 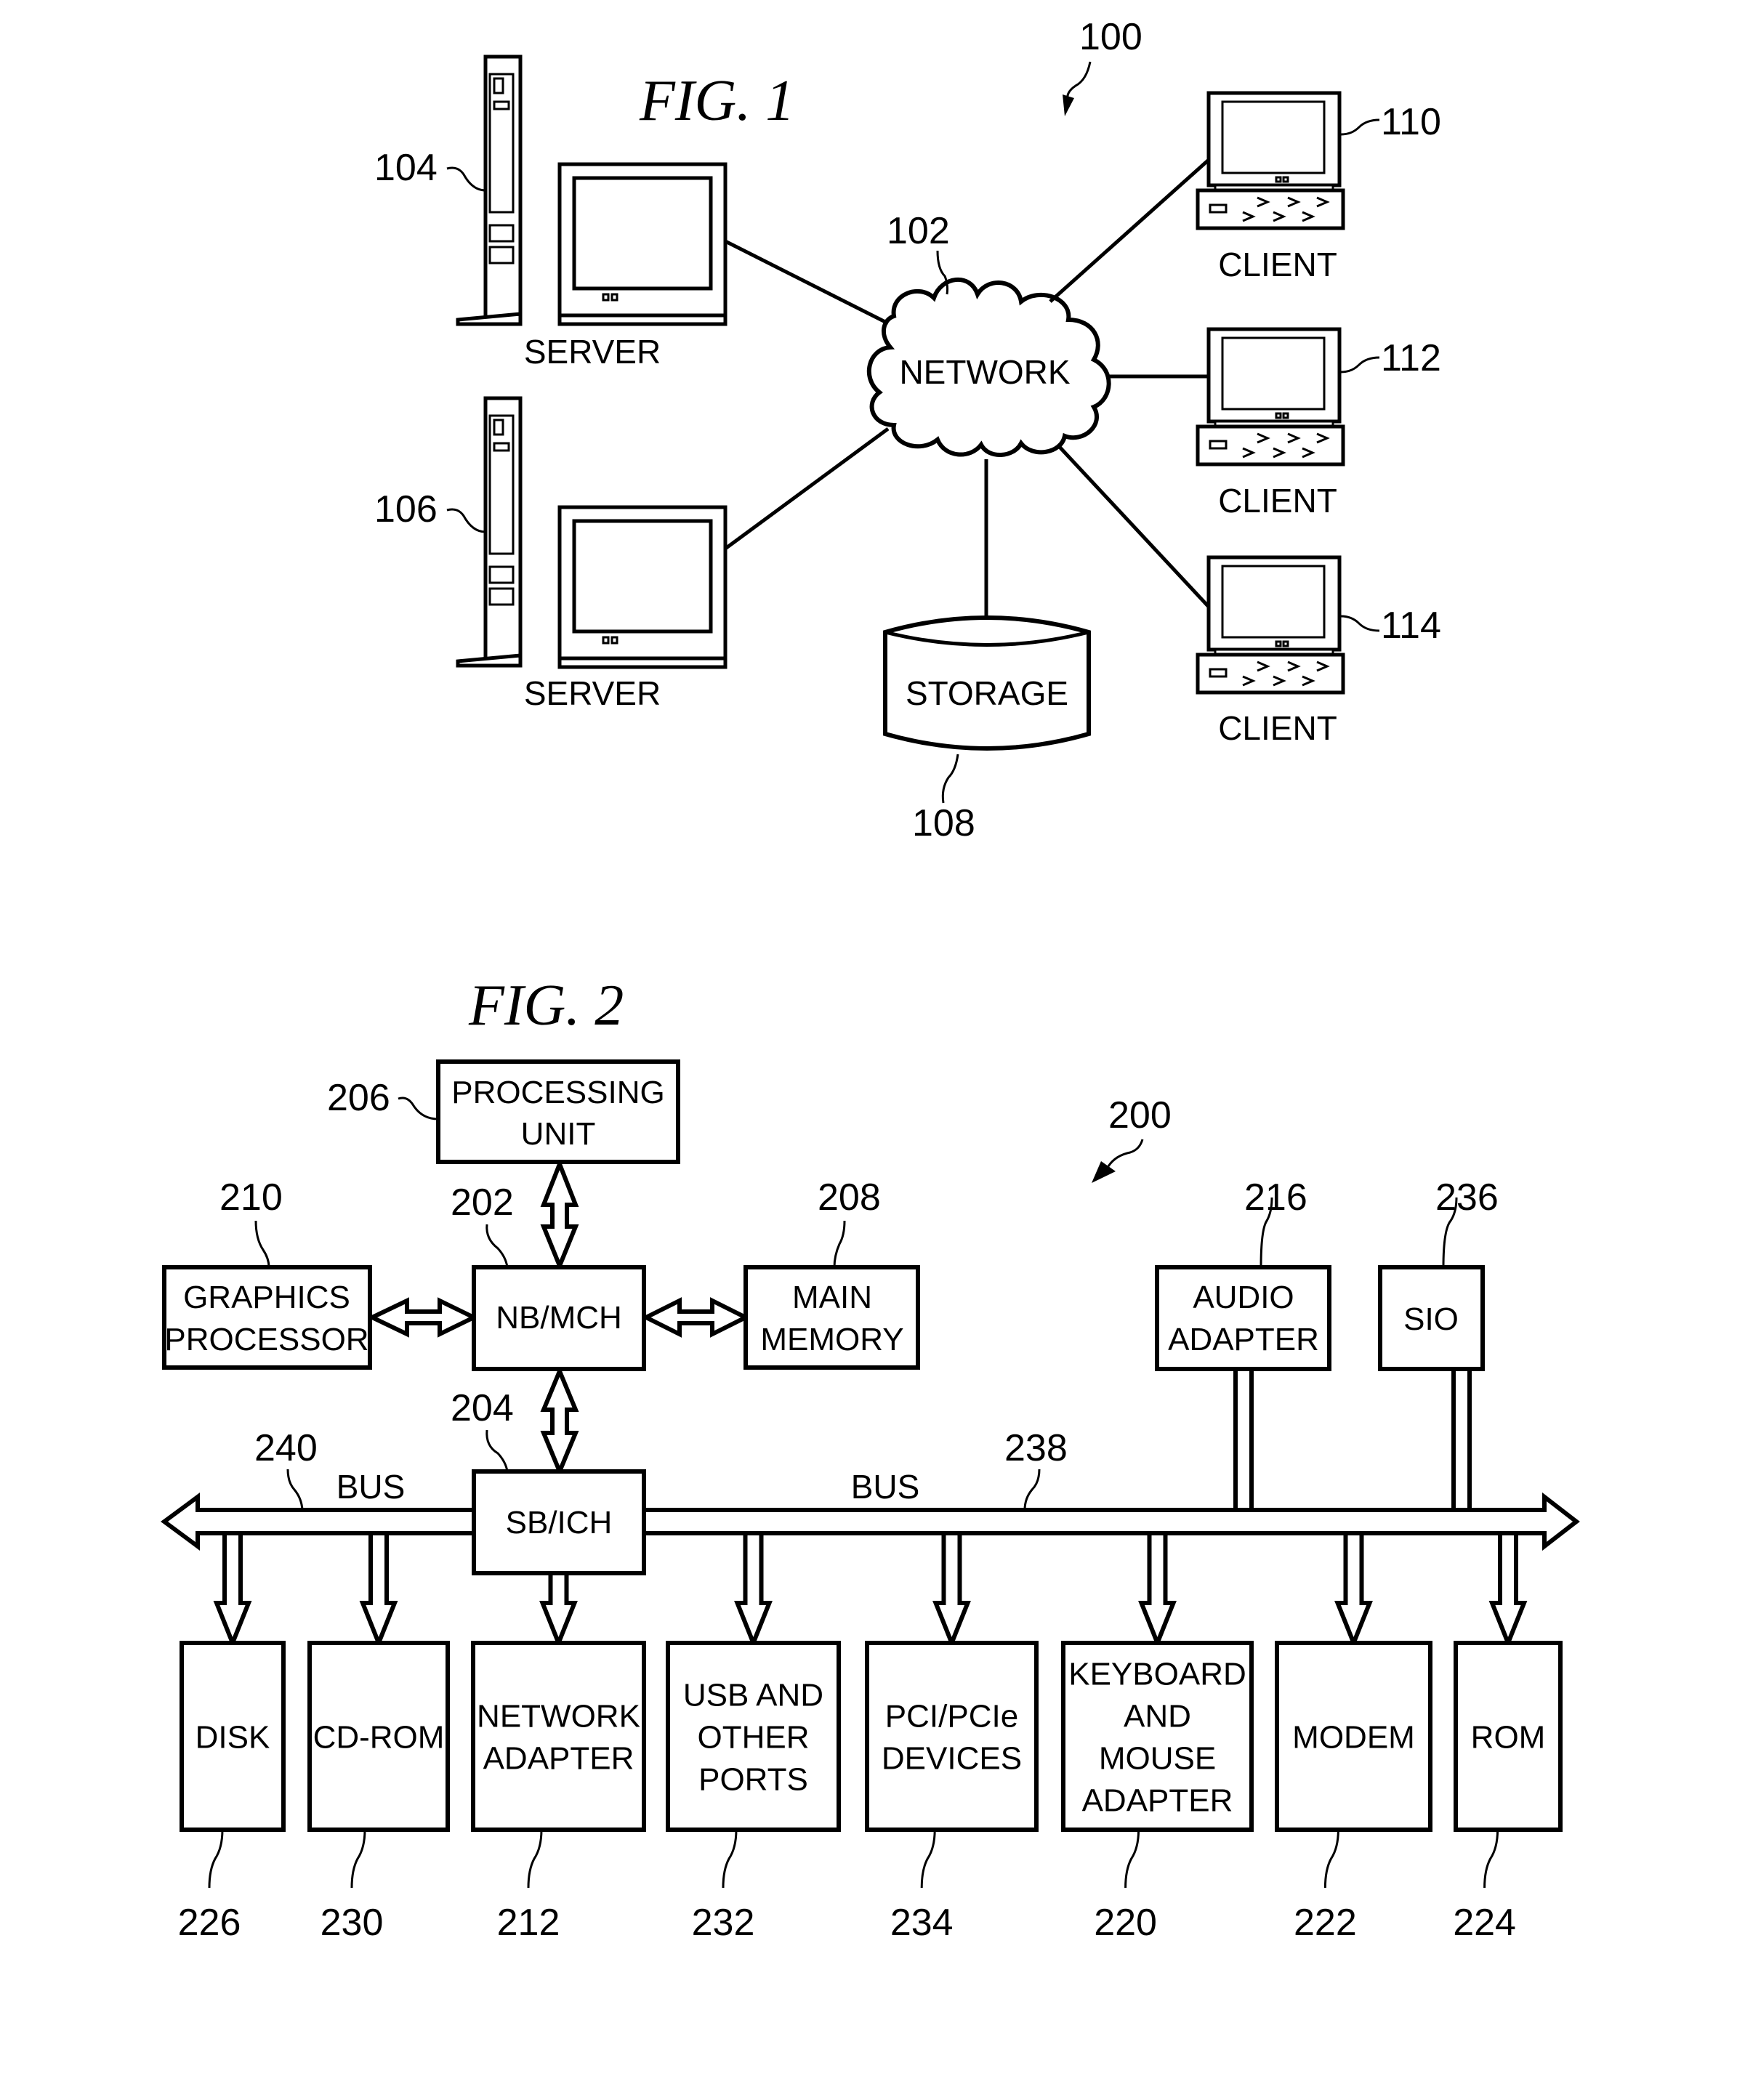 I want to click on server-106-ref: 106, so click(x=406, y=509).